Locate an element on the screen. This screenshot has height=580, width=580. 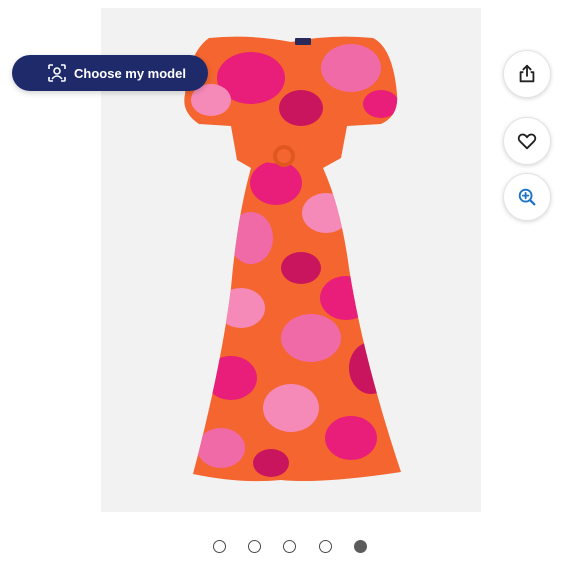
share-icon is located at coordinates (527, 73).